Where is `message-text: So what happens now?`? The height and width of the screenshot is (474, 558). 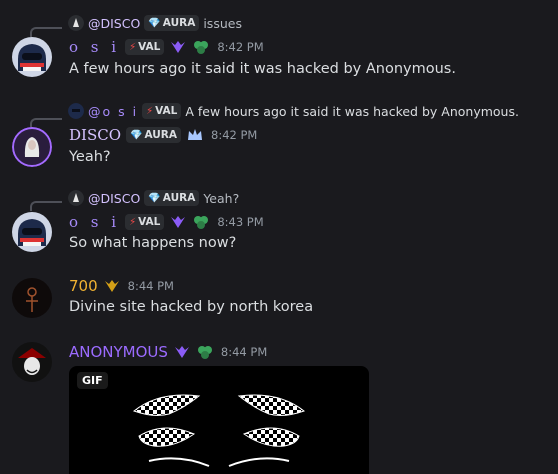
message-text: So what happens now? is located at coordinates (153, 243).